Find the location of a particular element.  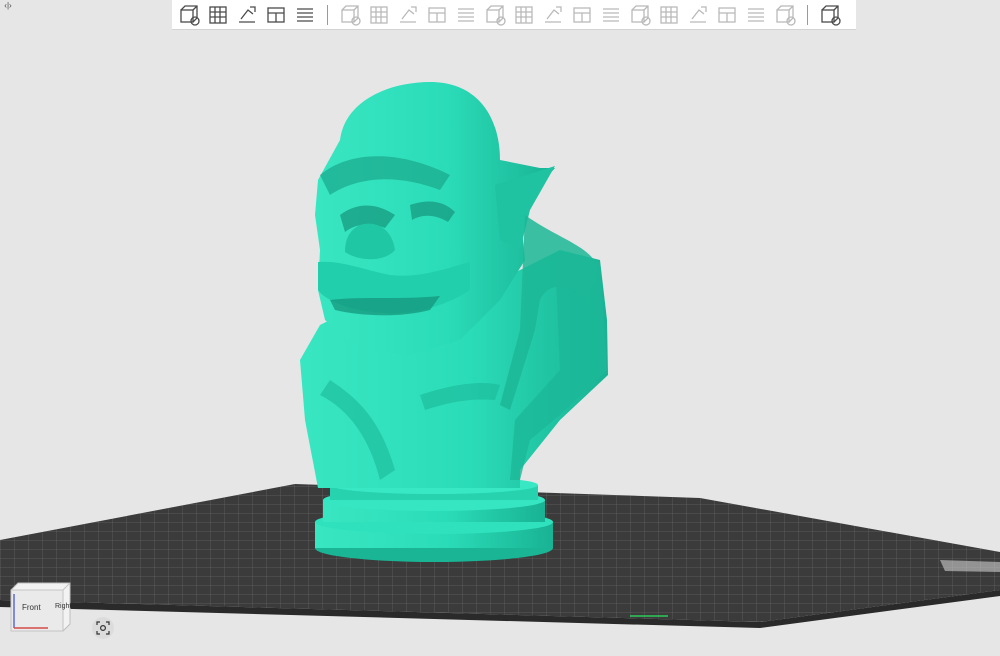

text-icon is located at coordinates (582, 14).